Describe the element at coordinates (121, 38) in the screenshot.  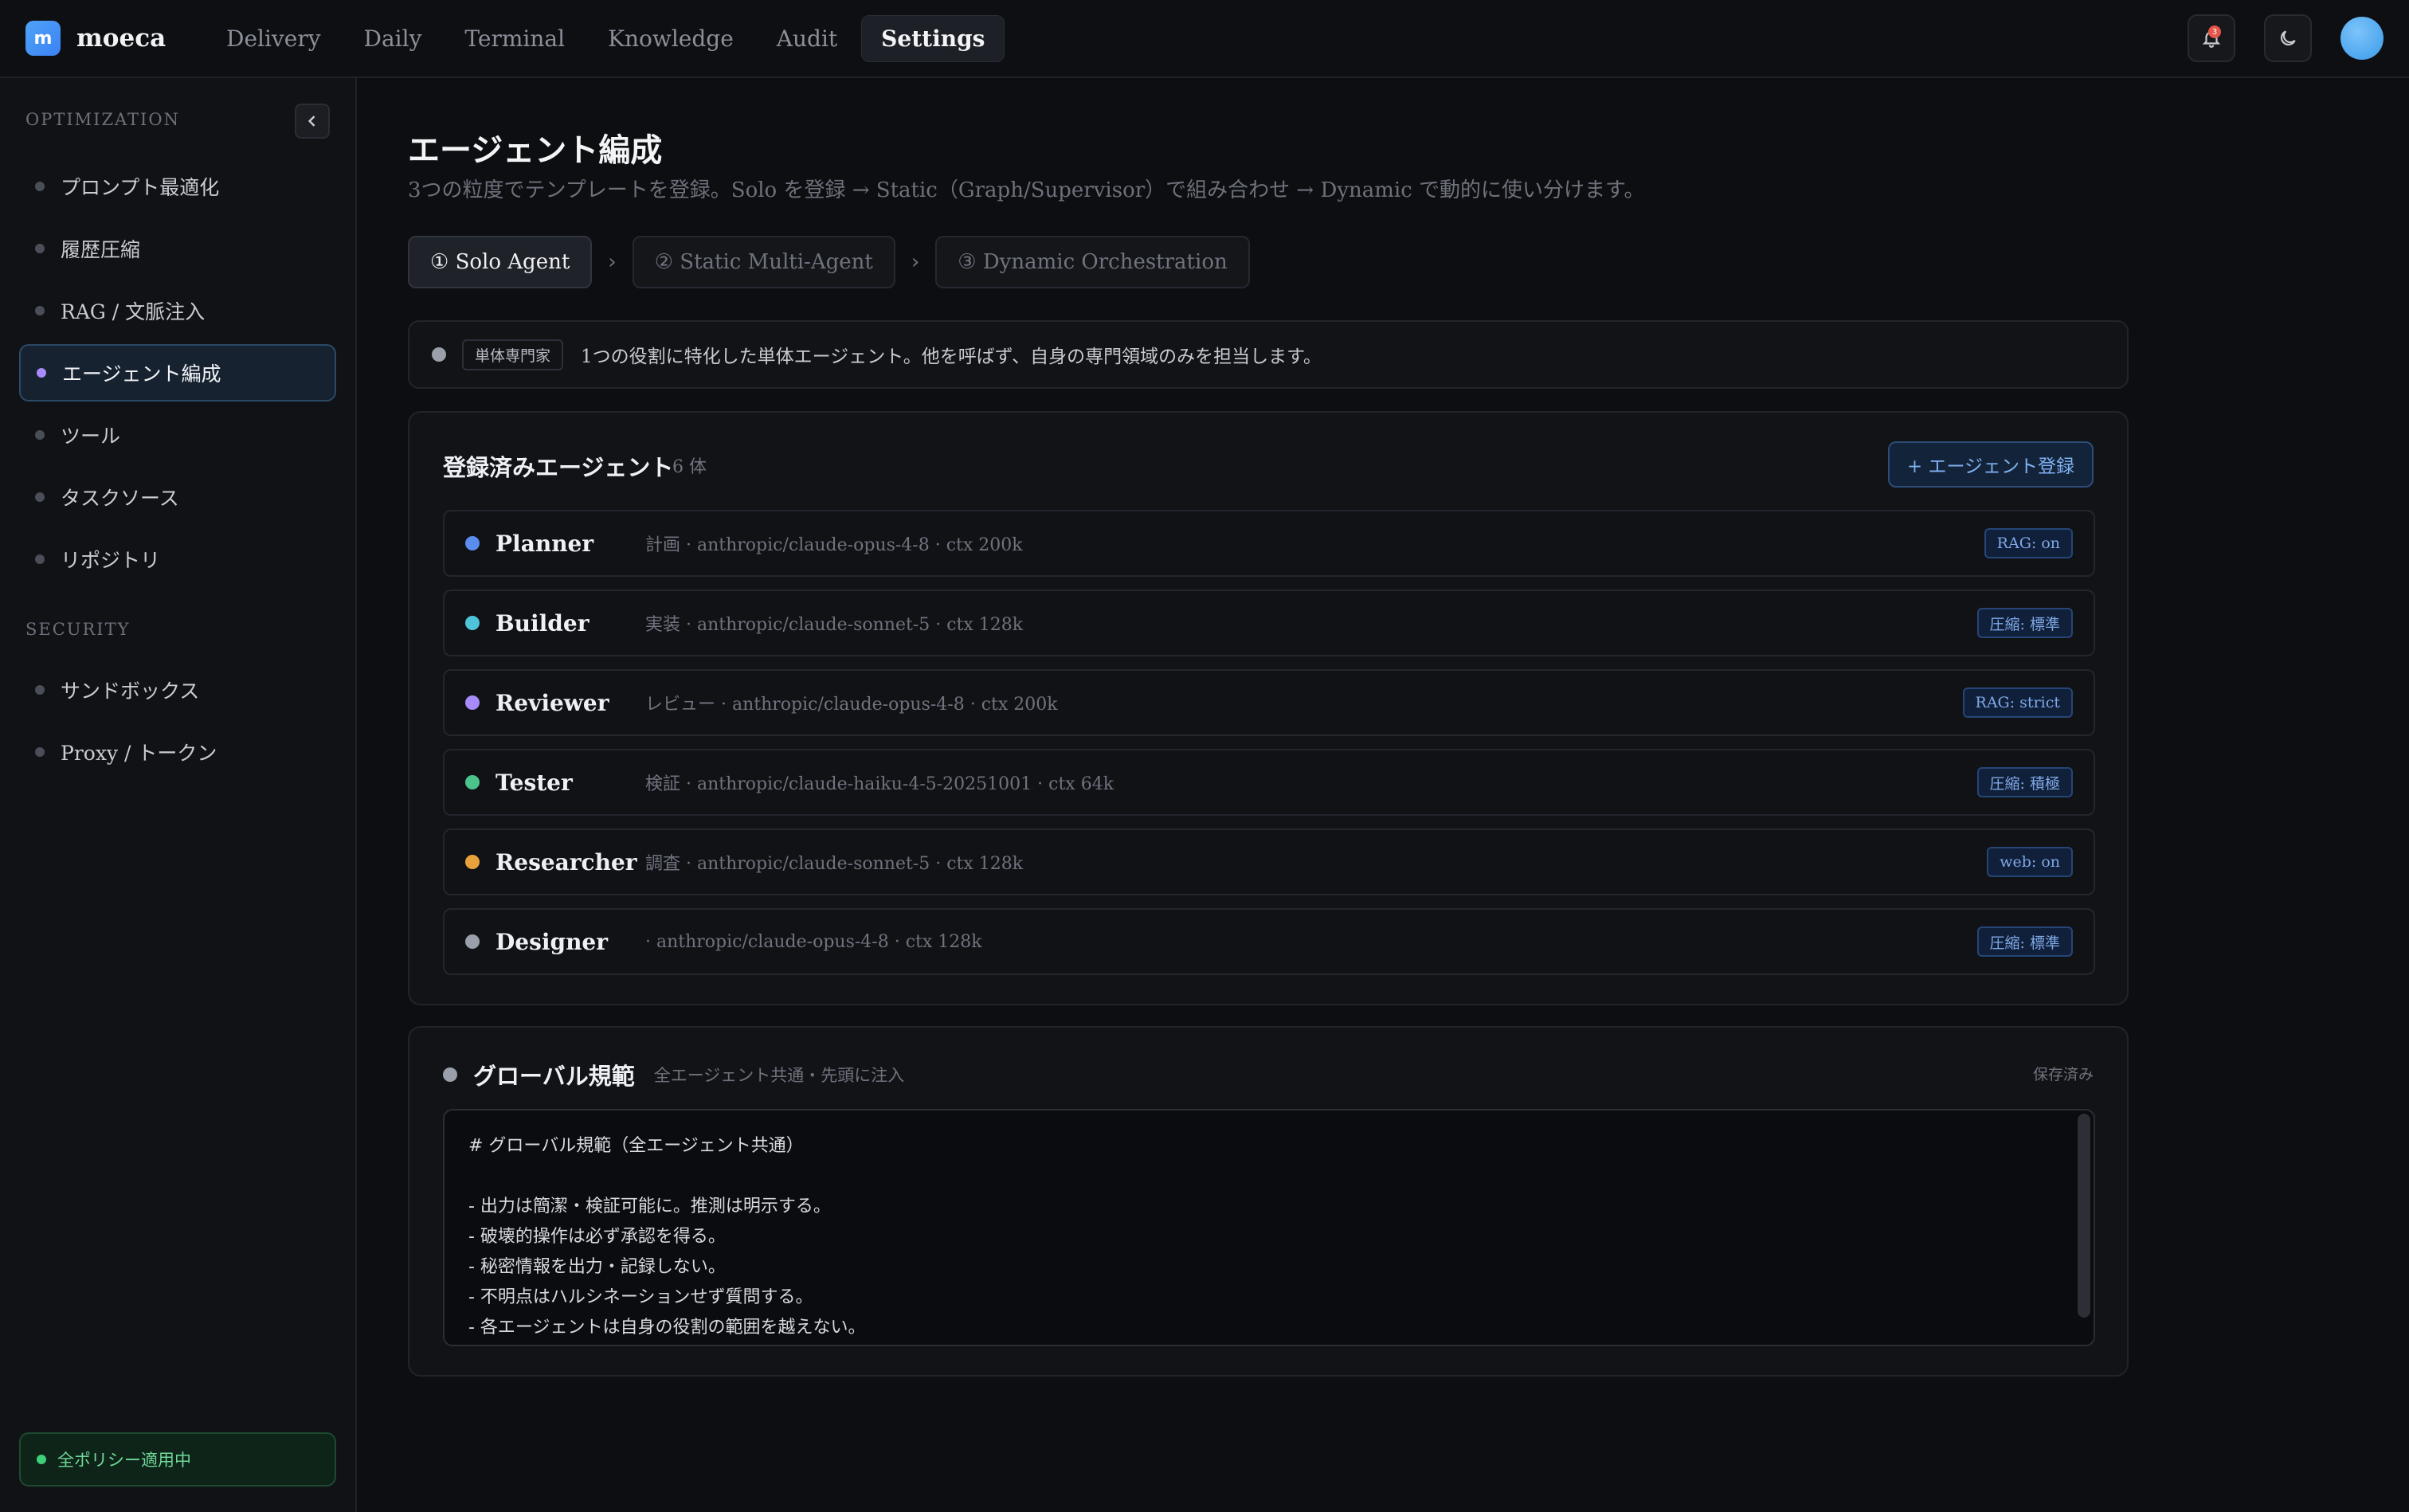
I see `brand-name: moeca` at that location.